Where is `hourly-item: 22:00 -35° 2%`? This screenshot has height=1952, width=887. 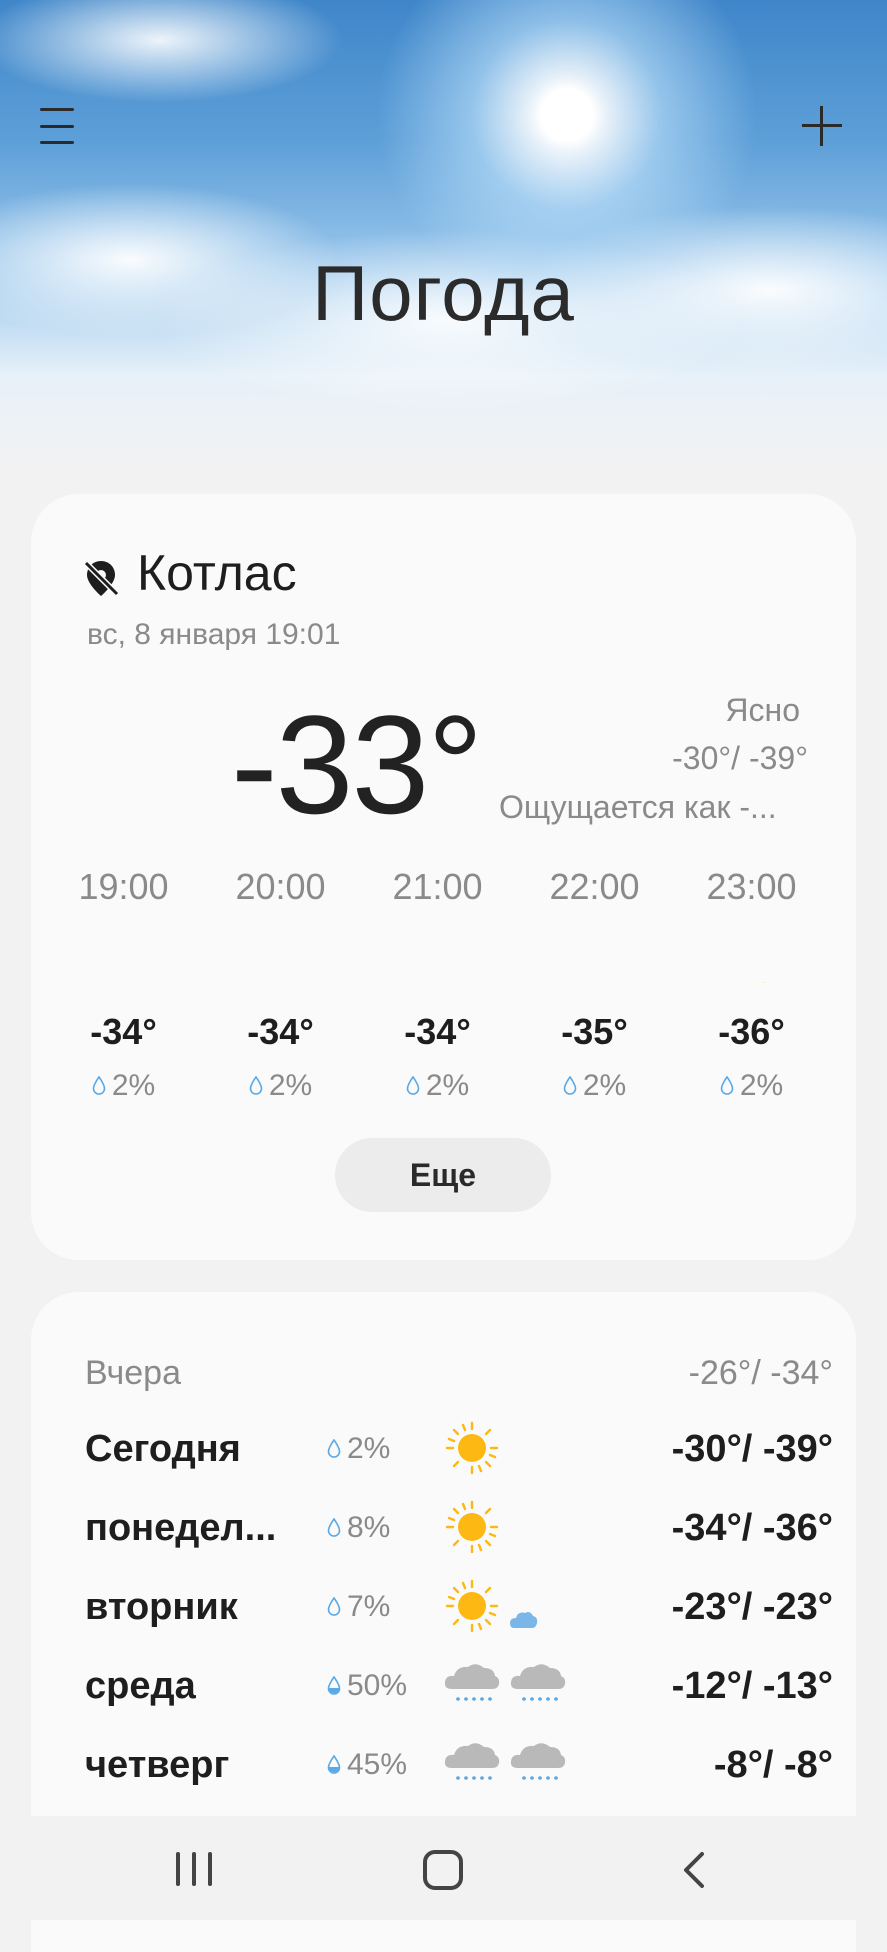 hourly-item: 22:00 -35° 2% is located at coordinates (594, 984).